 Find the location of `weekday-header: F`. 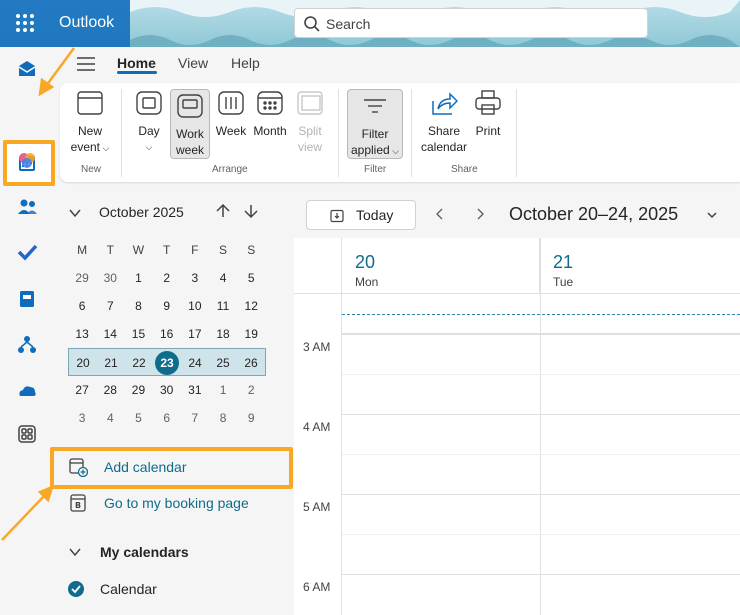

weekday-header: F is located at coordinates (195, 250).